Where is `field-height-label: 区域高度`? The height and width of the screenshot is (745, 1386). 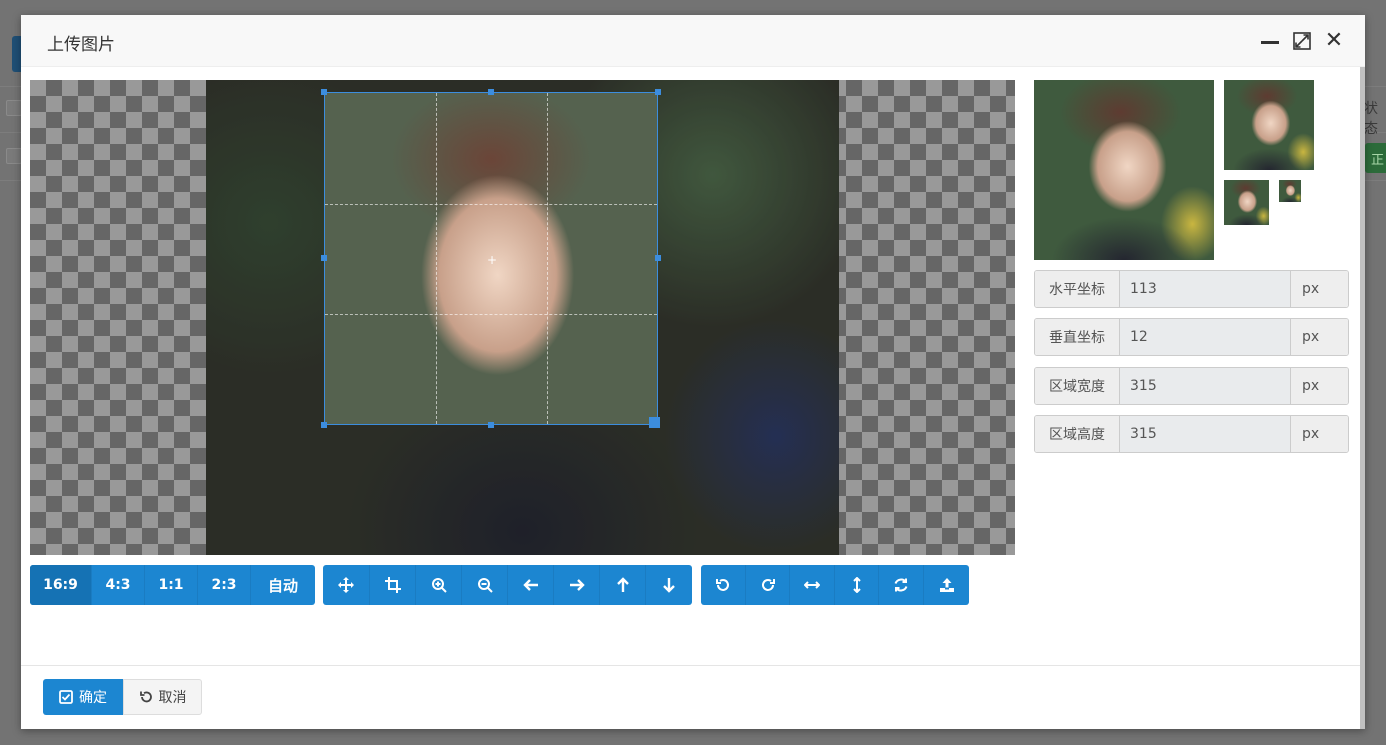
field-height-label: 区域高度 is located at coordinates (1077, 434).